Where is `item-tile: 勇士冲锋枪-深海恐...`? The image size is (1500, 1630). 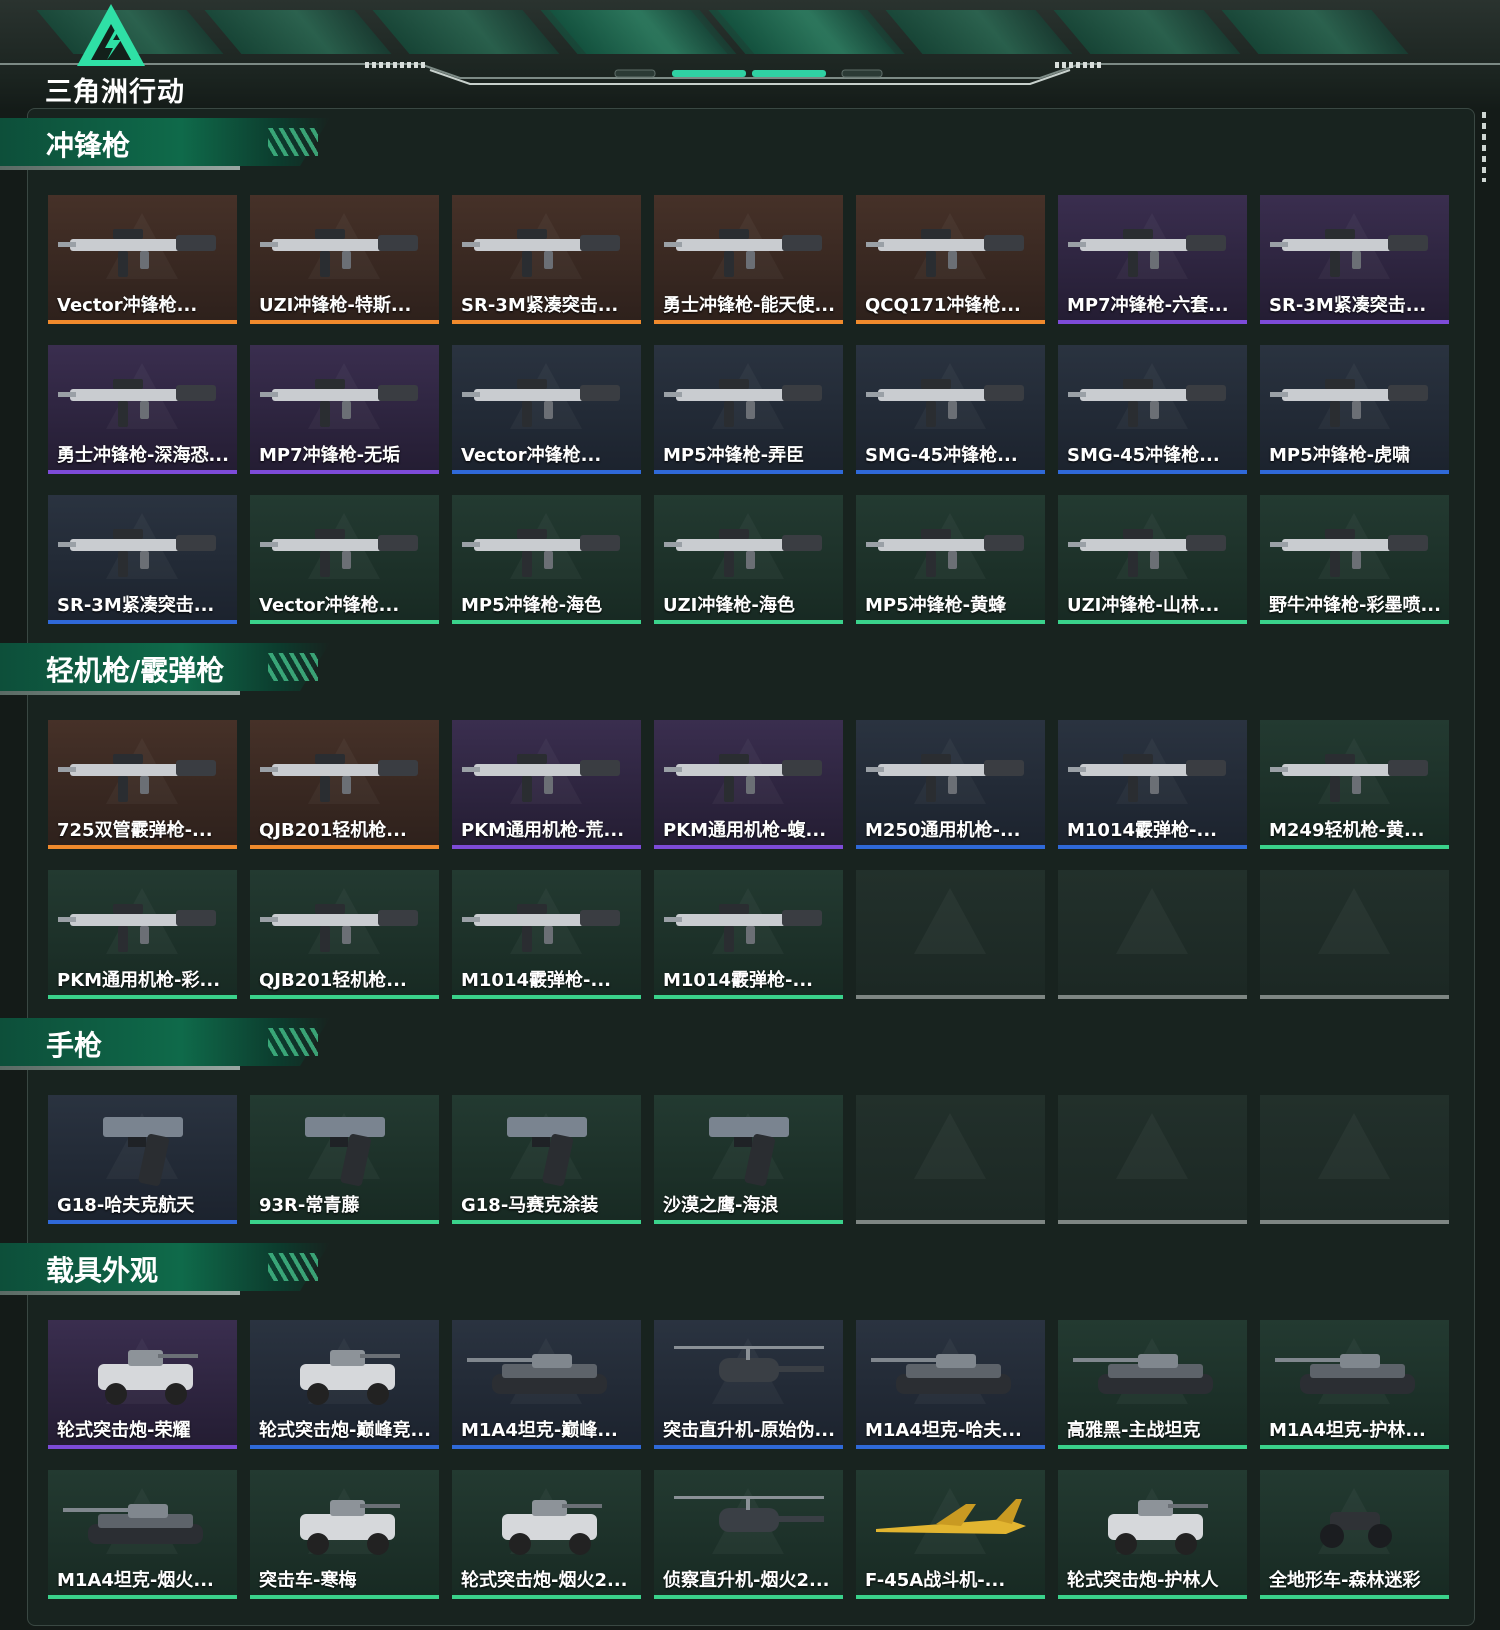 item-tile: 勇士冲锋枪-深海恐... is located at coordinates (142, 409).